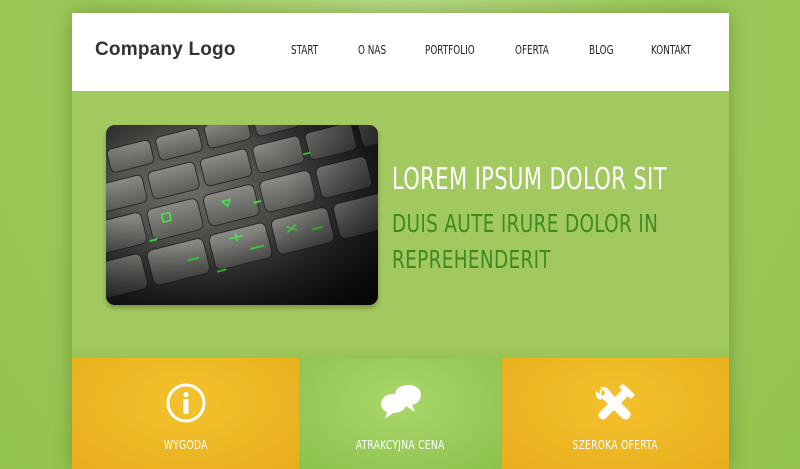 This screenshot has width=800, height=469. Describe the element at coordinates (616, 405) in the screenshot. I see `tools-icon` at that location.